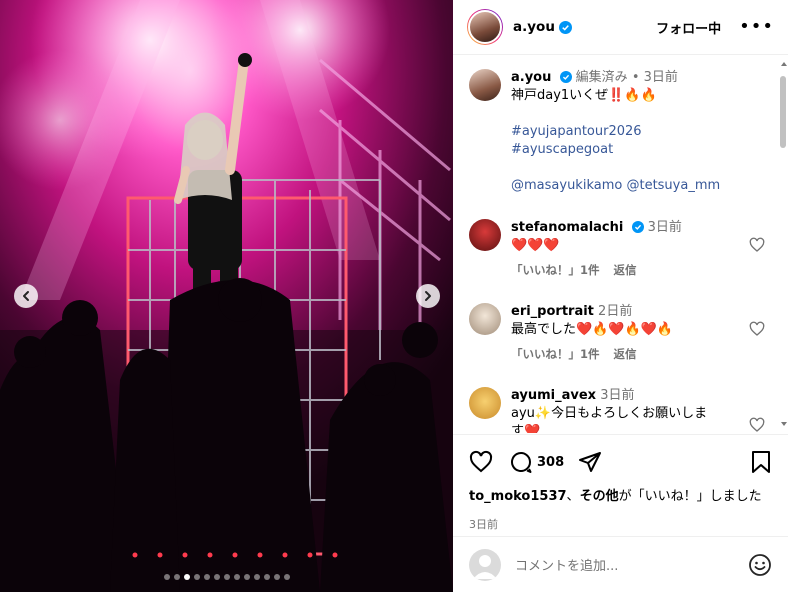 This screenshot has width=788, height=592. I want to click on comment-username: eri_portrait, so click(552, 311).